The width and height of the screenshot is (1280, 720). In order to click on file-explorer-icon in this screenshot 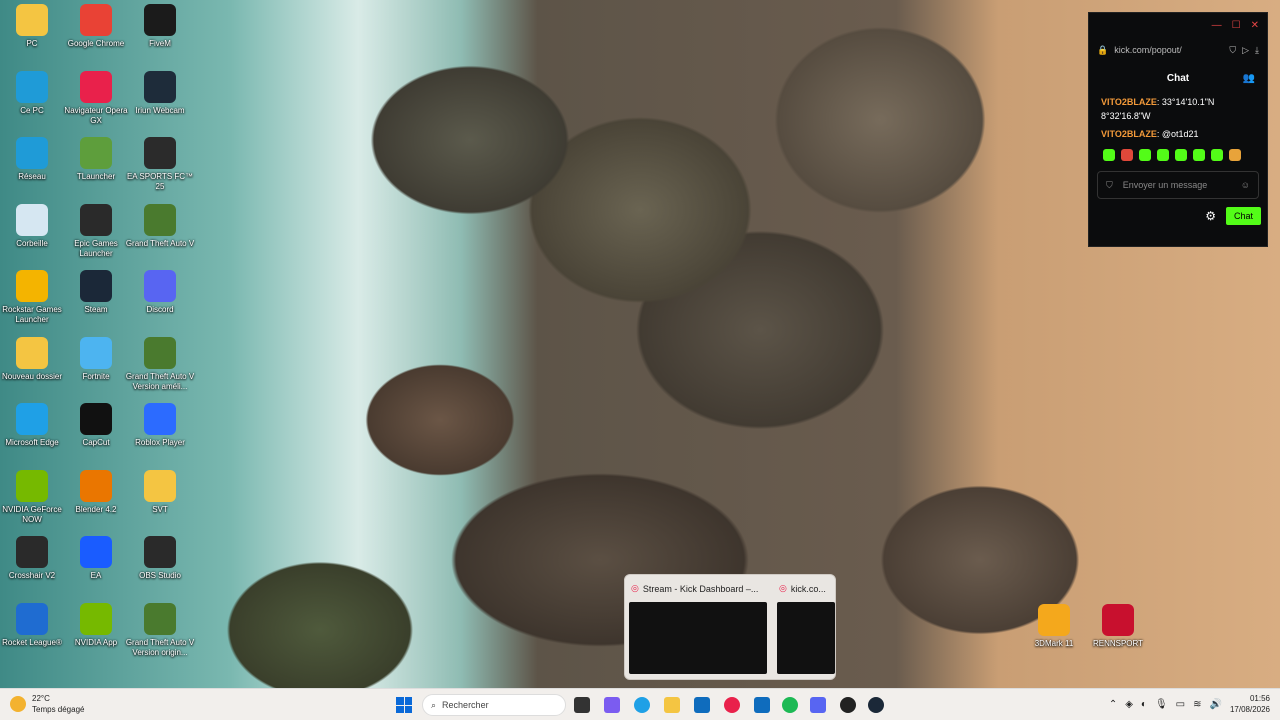, I will do `click(672, 705)`.